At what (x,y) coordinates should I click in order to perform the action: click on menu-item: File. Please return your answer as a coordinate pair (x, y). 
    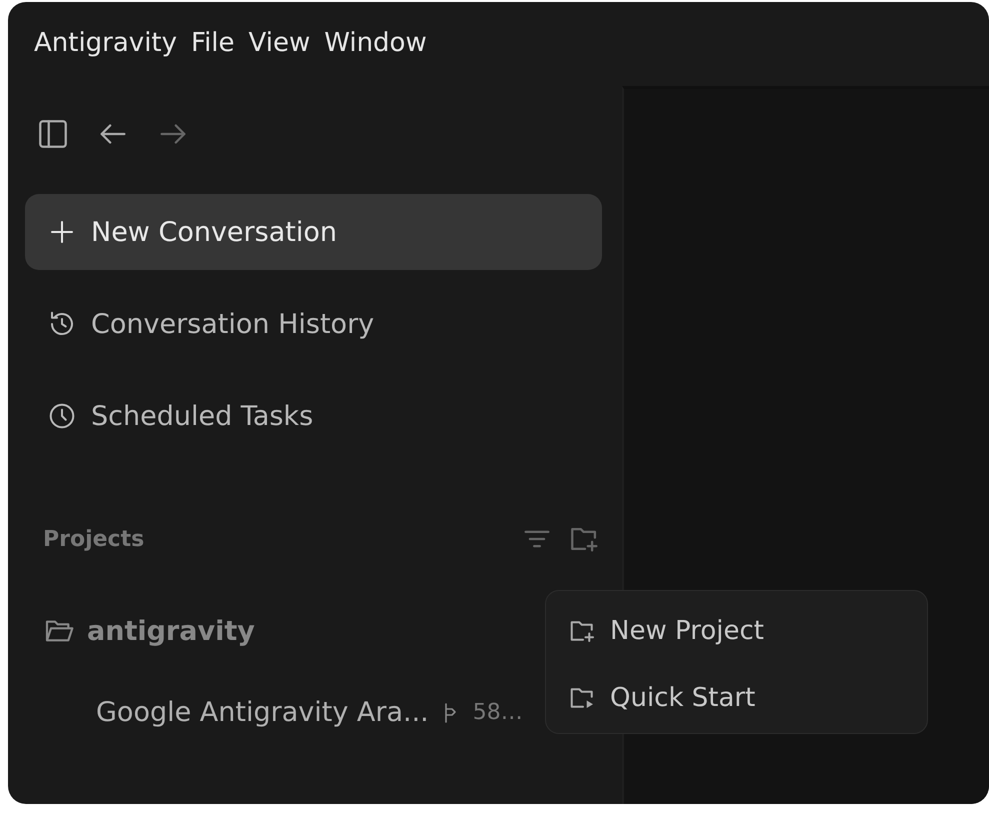
    Looking at the image, I should click on (213, 44).